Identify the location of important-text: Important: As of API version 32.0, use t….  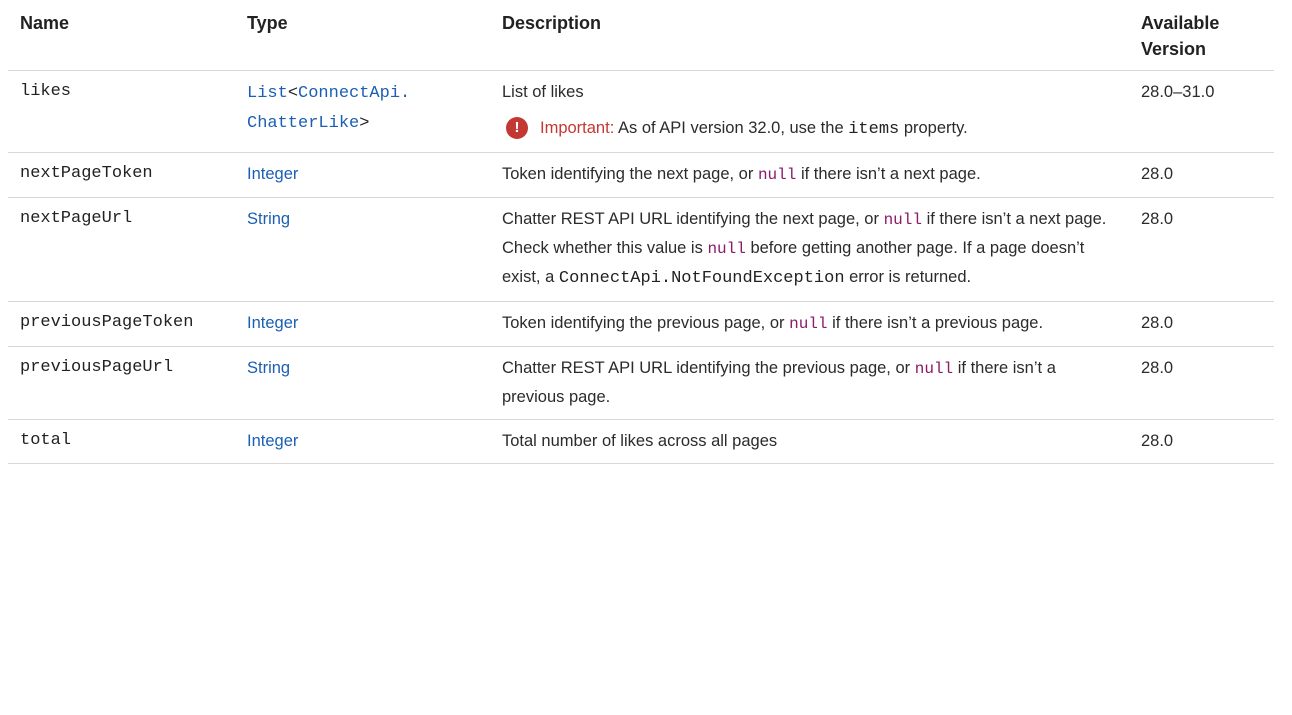
(828, 129).